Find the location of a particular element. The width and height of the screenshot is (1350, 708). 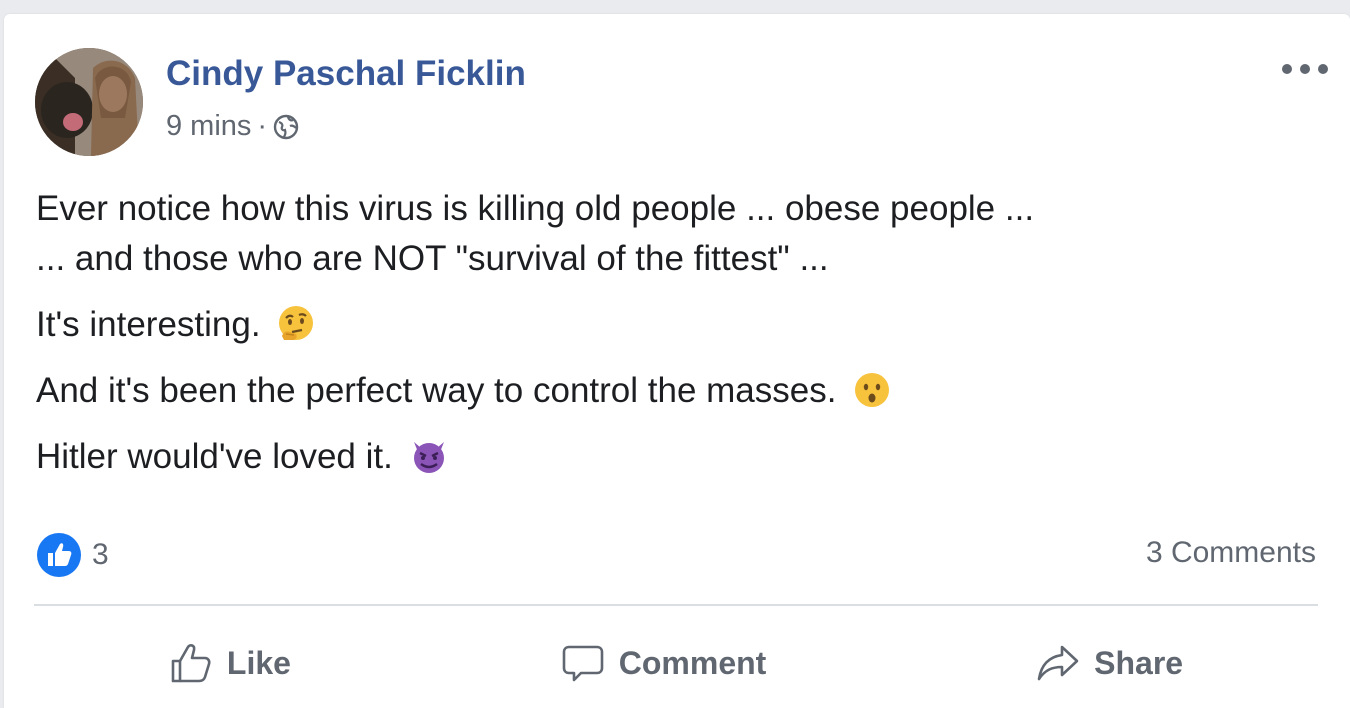

comment-button: Comment is located at coordinates (664, 663).